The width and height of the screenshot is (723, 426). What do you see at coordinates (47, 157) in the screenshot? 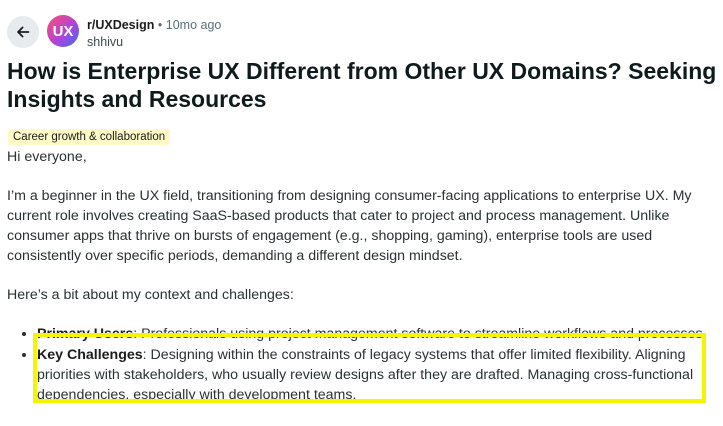
I see `greeting-text: Hi everyone,` at bounding box center [47, 157].